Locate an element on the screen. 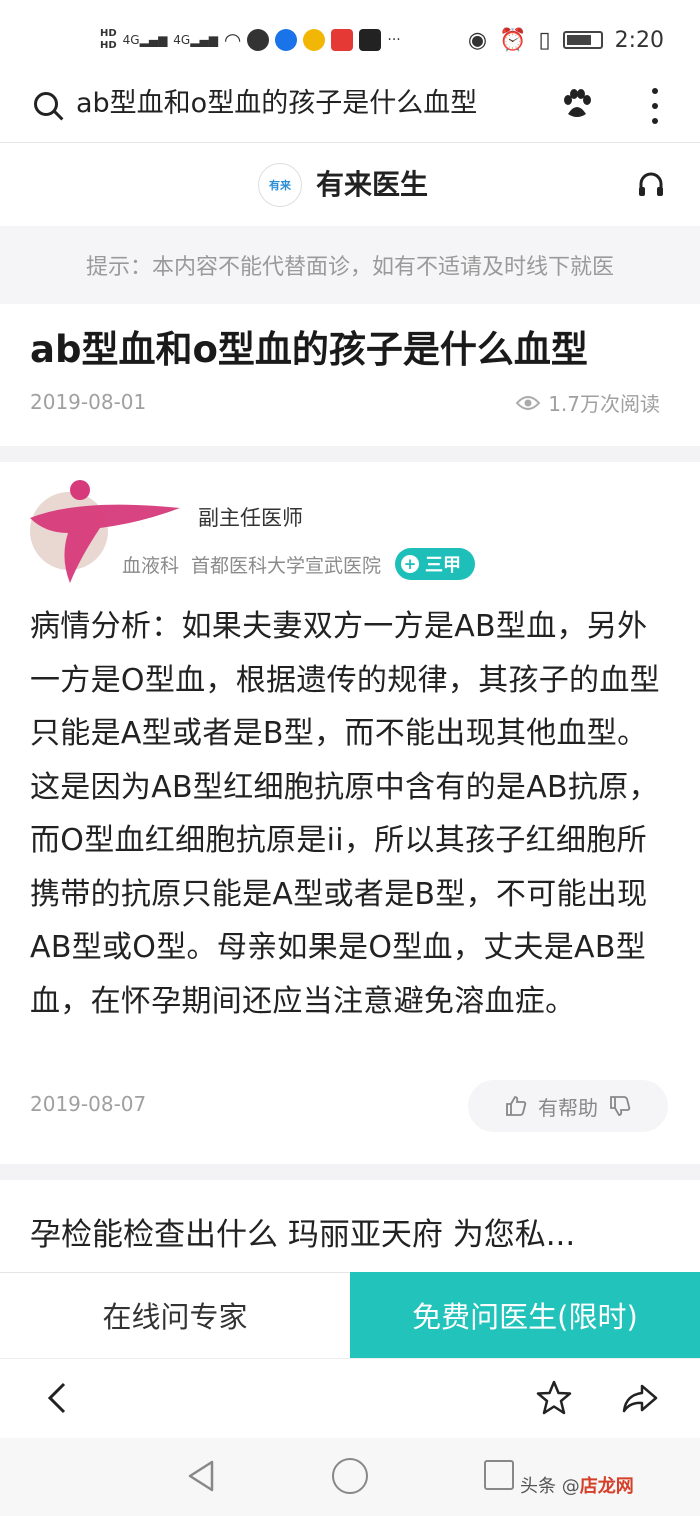 The width and height of the screenshot is (700, 1516). free-ask-doctor-button: 免费问医生(限时) is located at coordinates (525, 1315).